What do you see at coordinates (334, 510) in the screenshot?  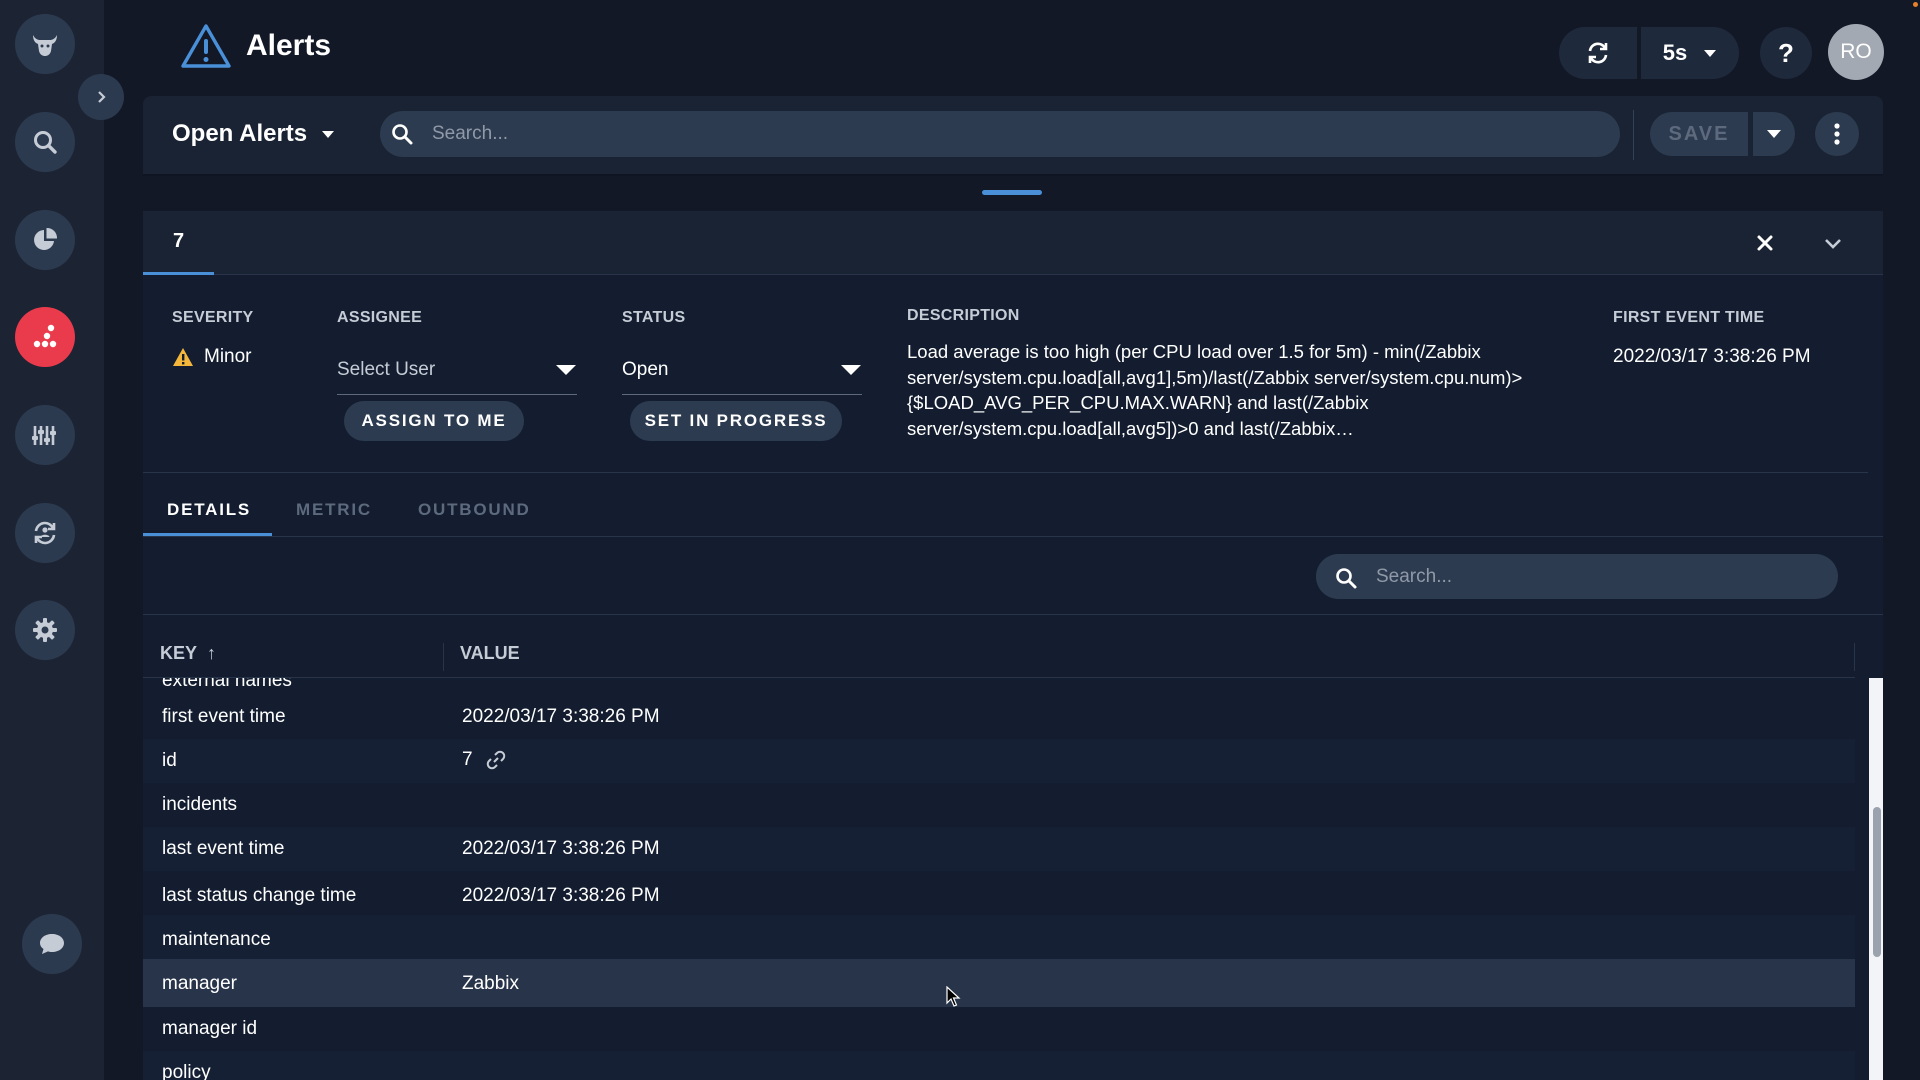 I see `tab-metric: METRIC` at bounding box center [334, 510].